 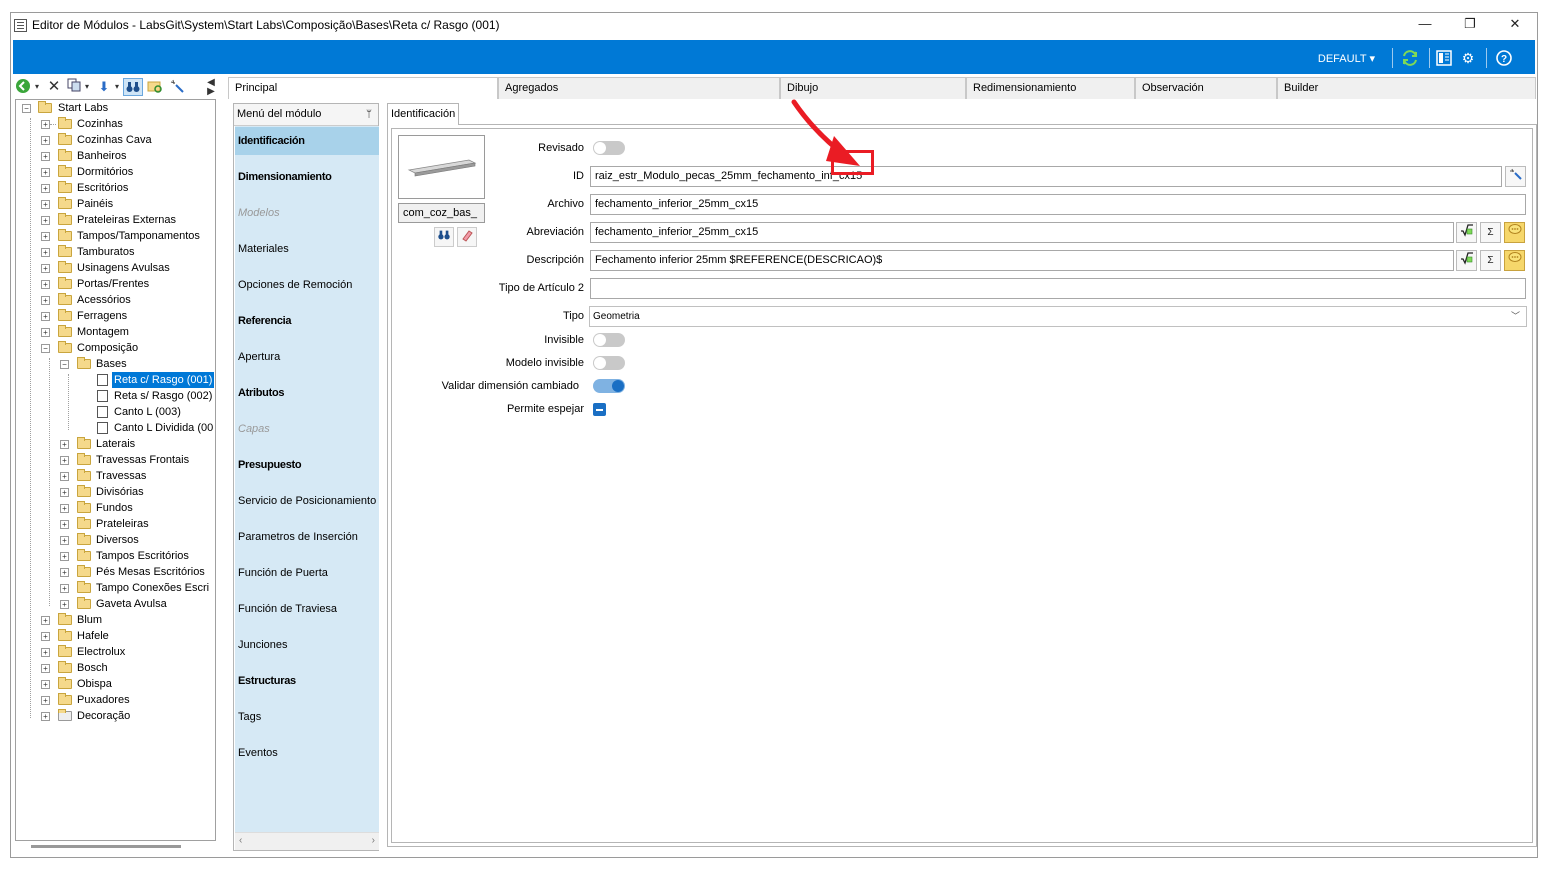 I want to click on revisado-toggle, so click(x=609, y=148).